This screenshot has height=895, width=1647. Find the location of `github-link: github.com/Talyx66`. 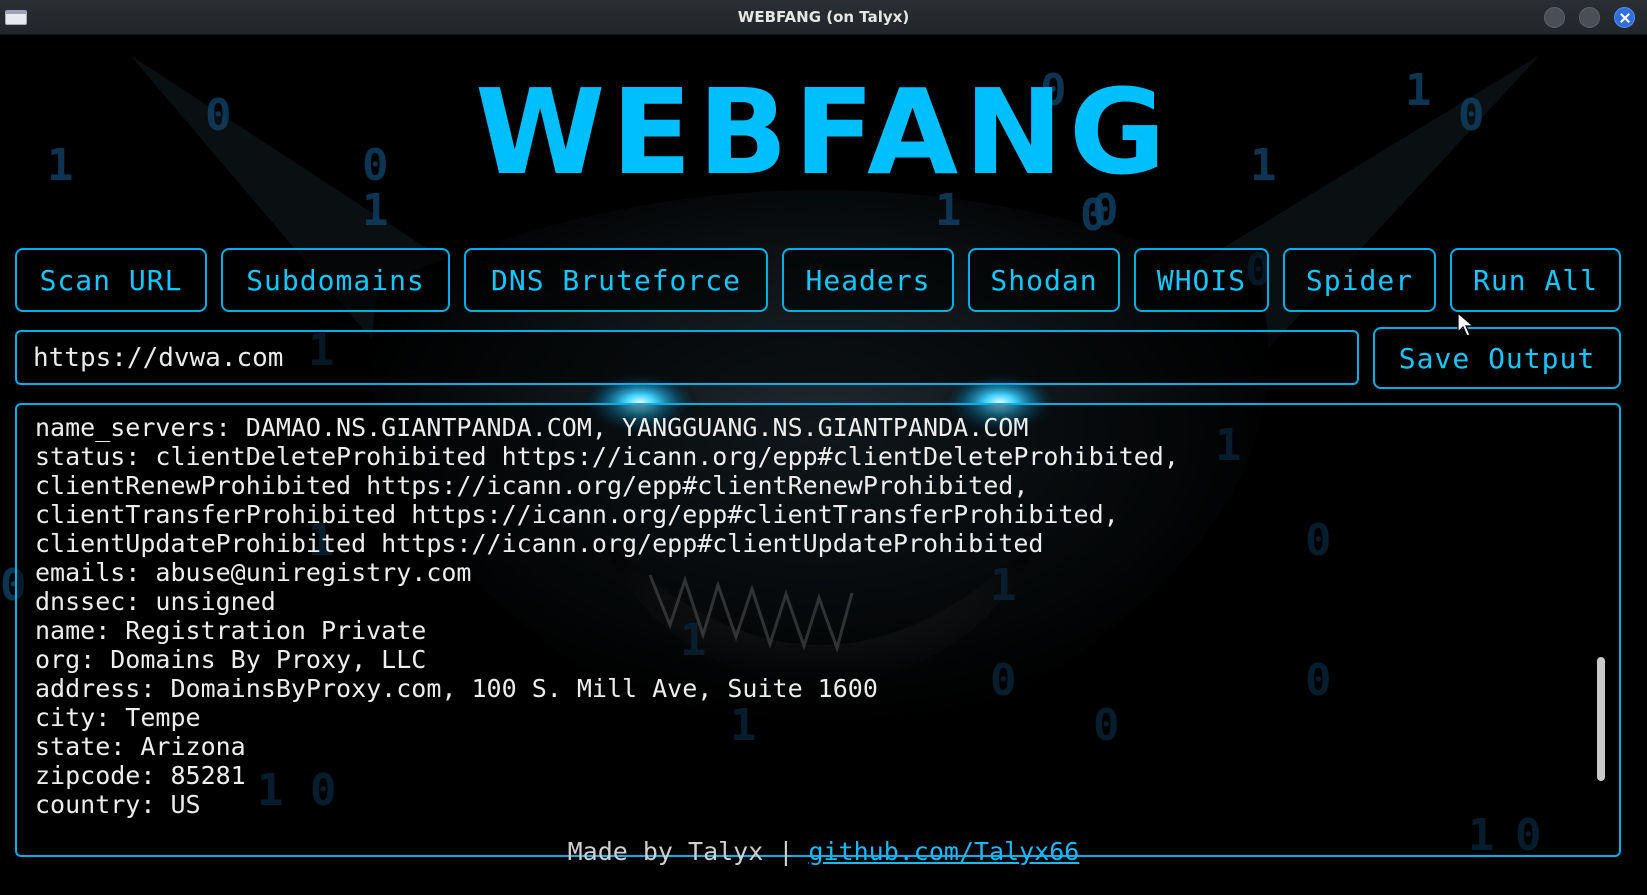

github-link: github.com/Talyx66 is located at coordinates (943, 851).